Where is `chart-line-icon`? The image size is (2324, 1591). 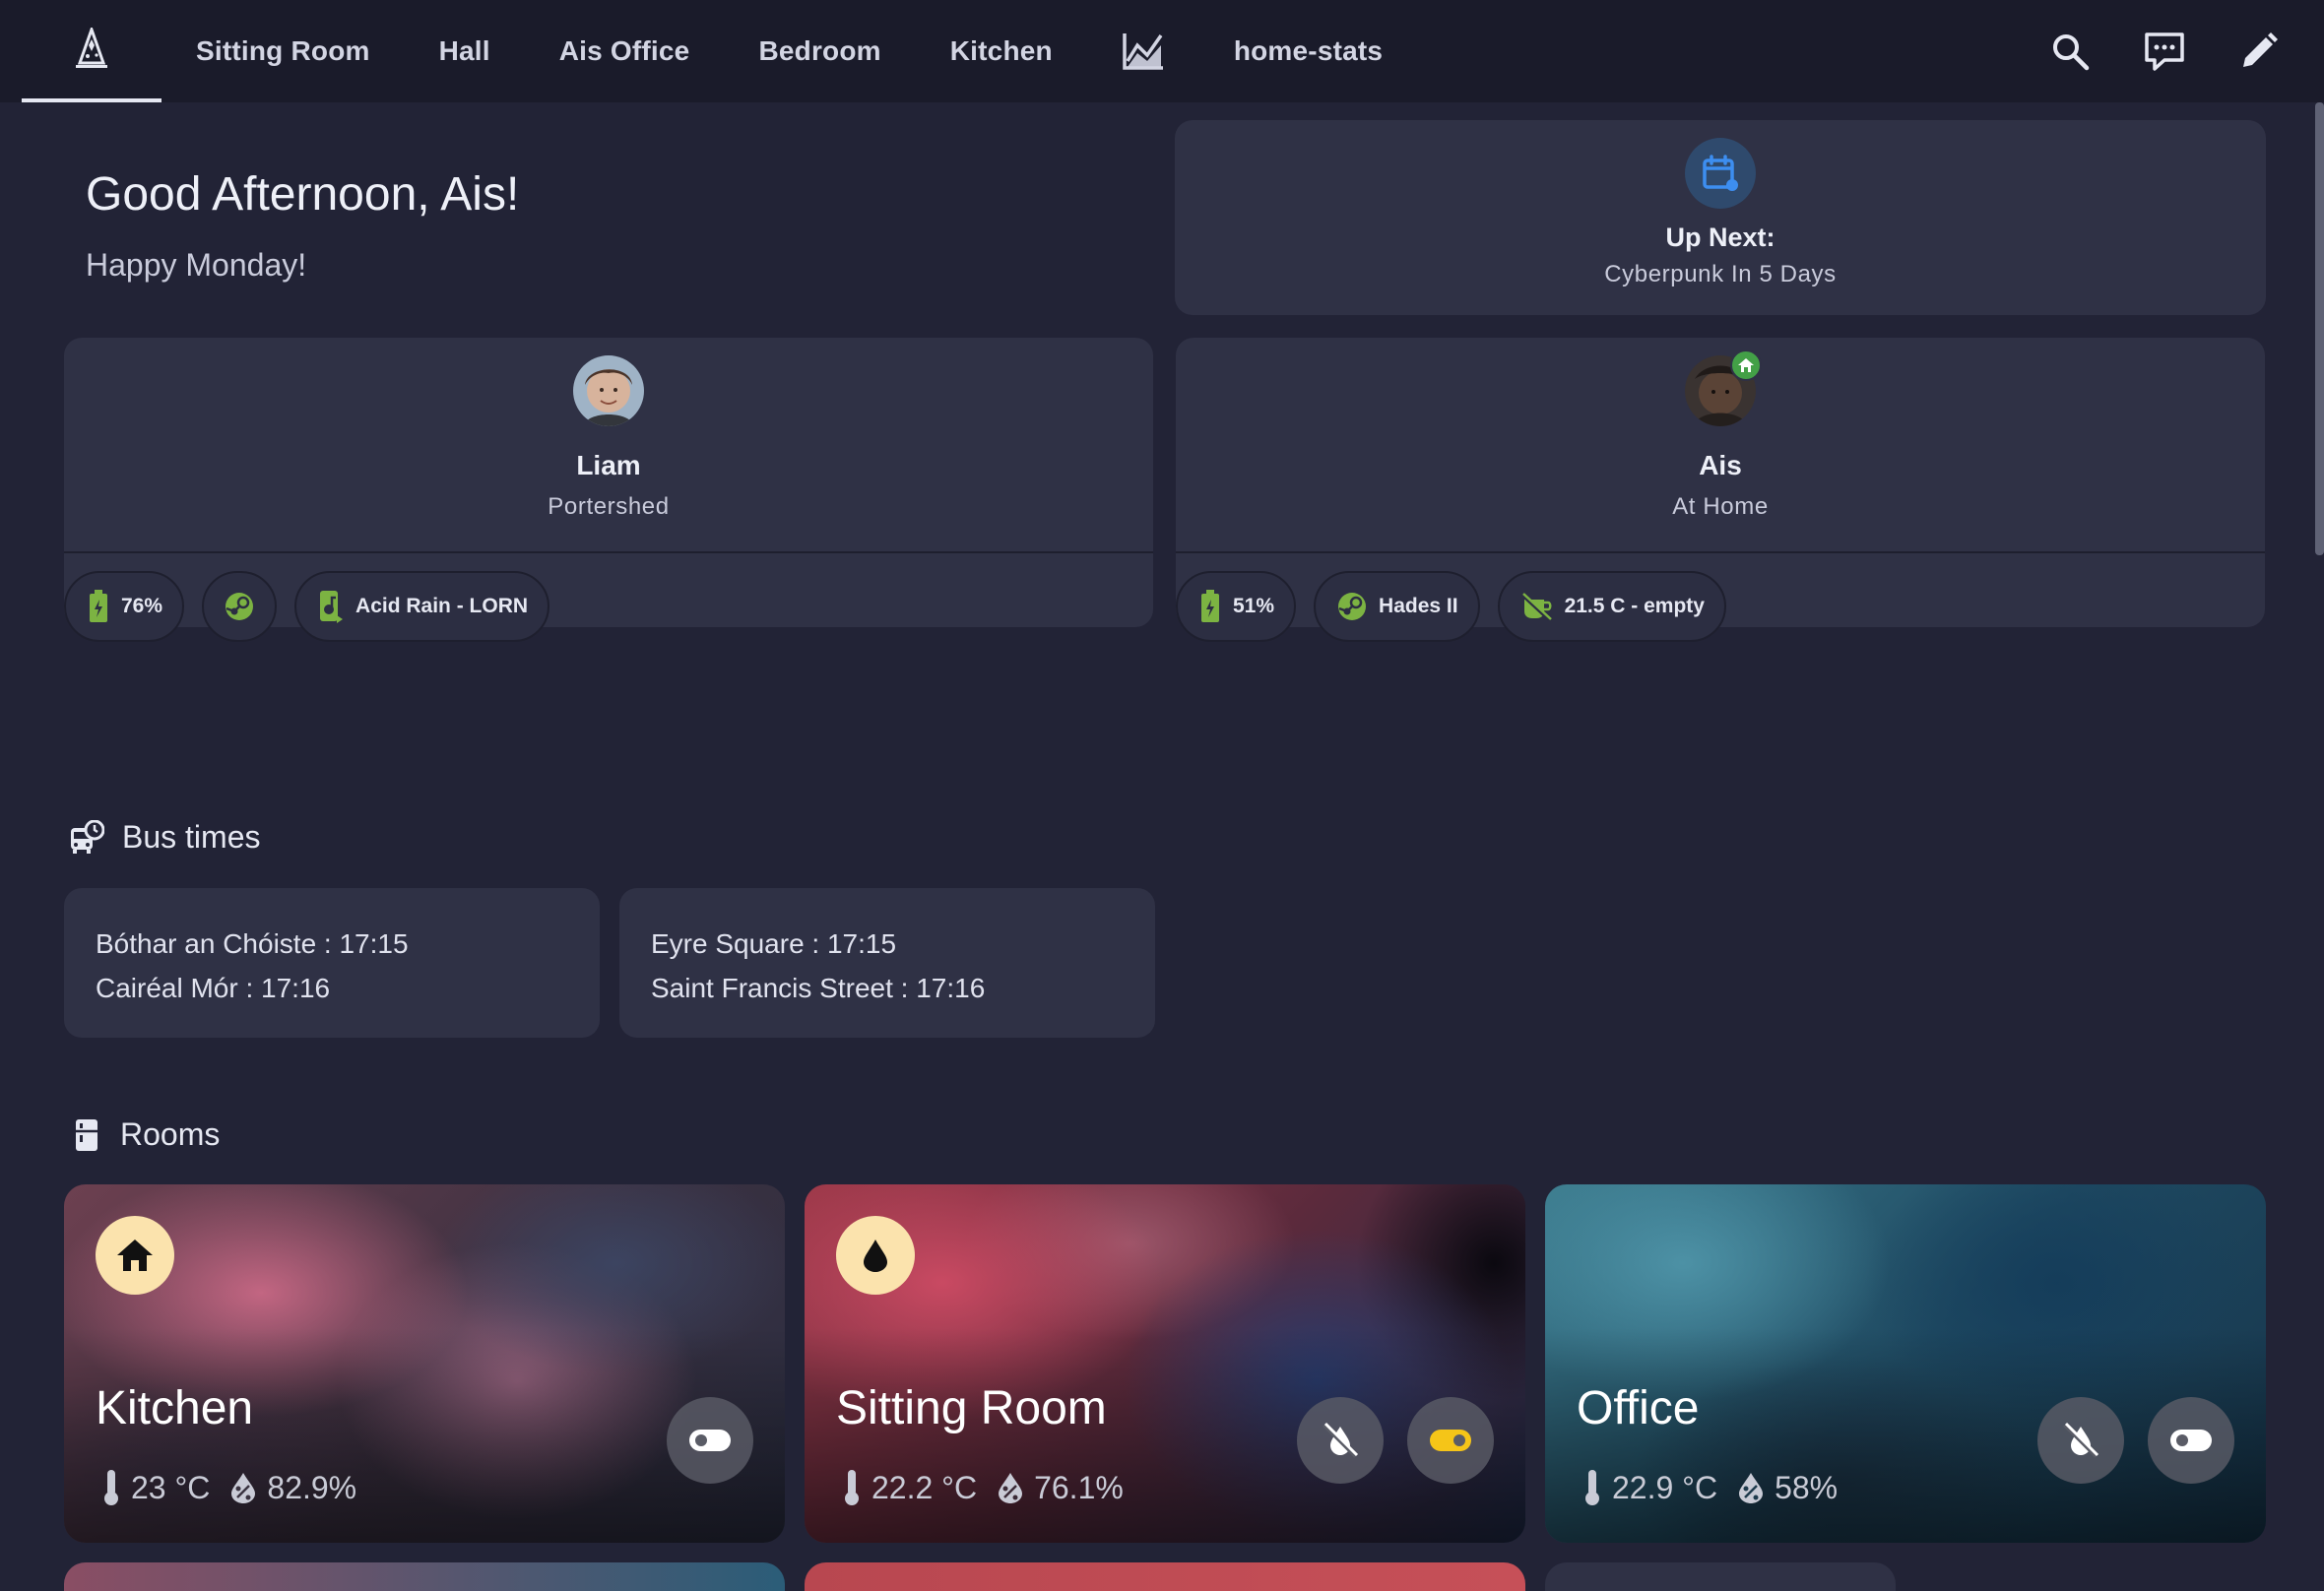
chart-line-icon is located at coordinates (1143, 52).